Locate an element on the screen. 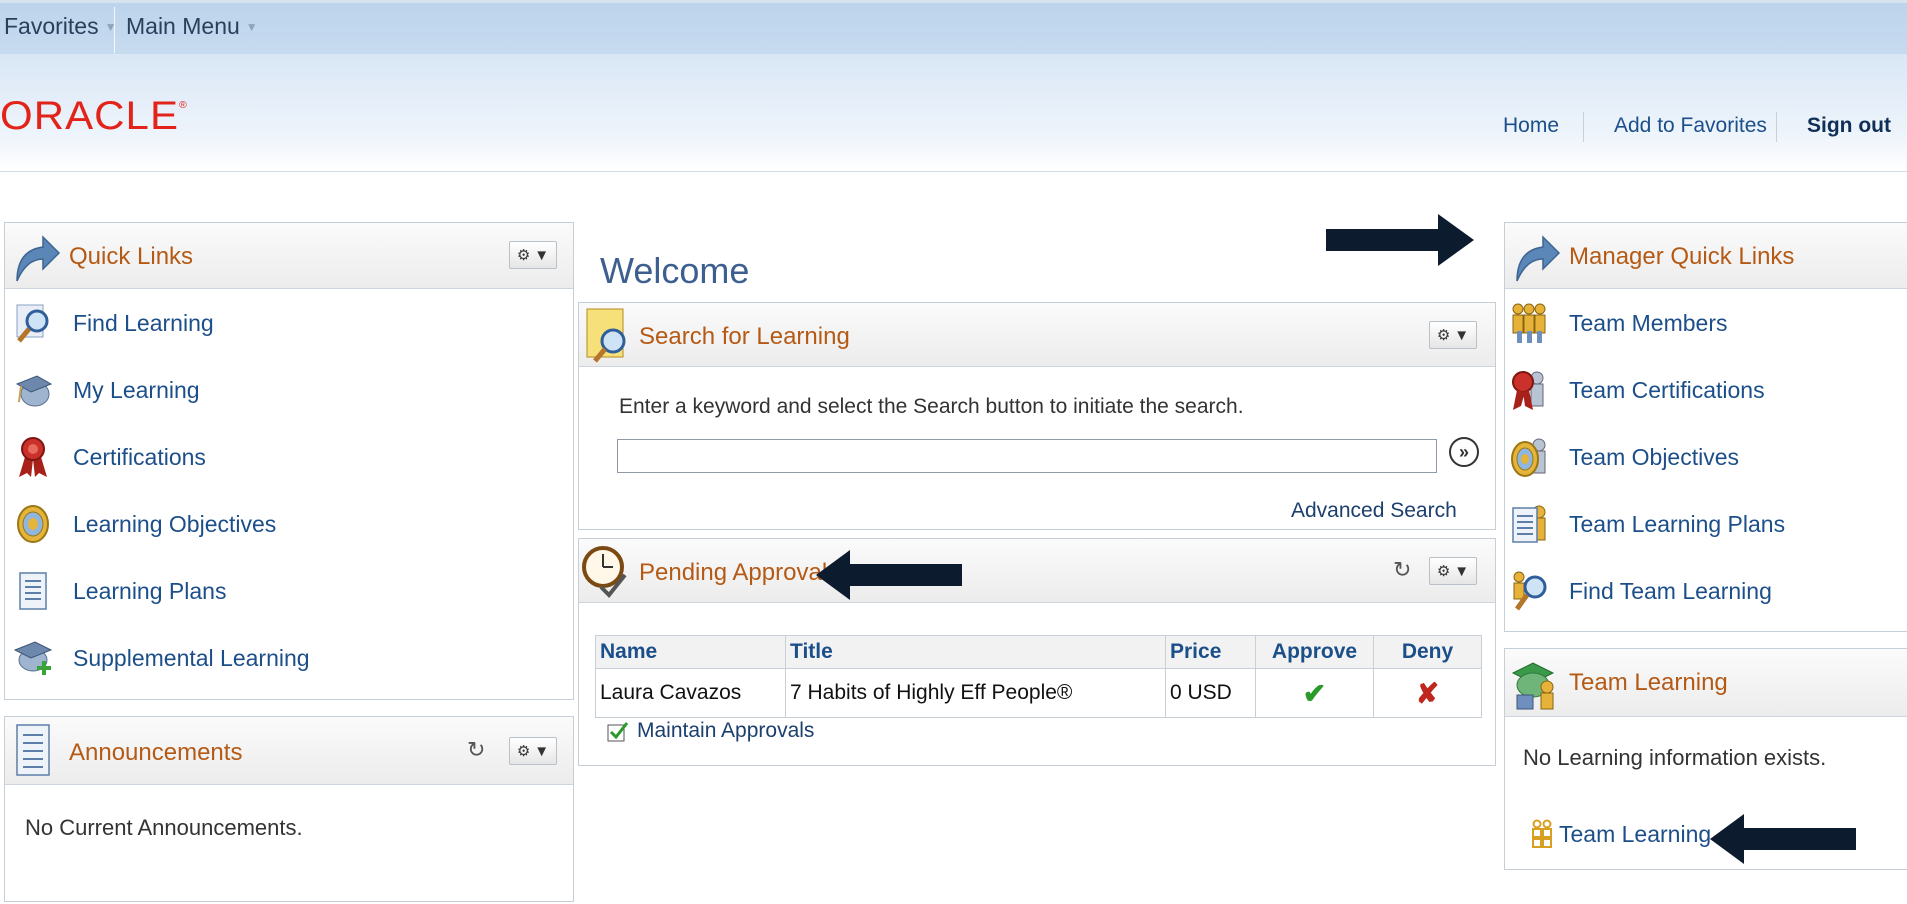  search-learning-header: Search for Learning ⚙ ▼ is located at coordinates (1037, 335).